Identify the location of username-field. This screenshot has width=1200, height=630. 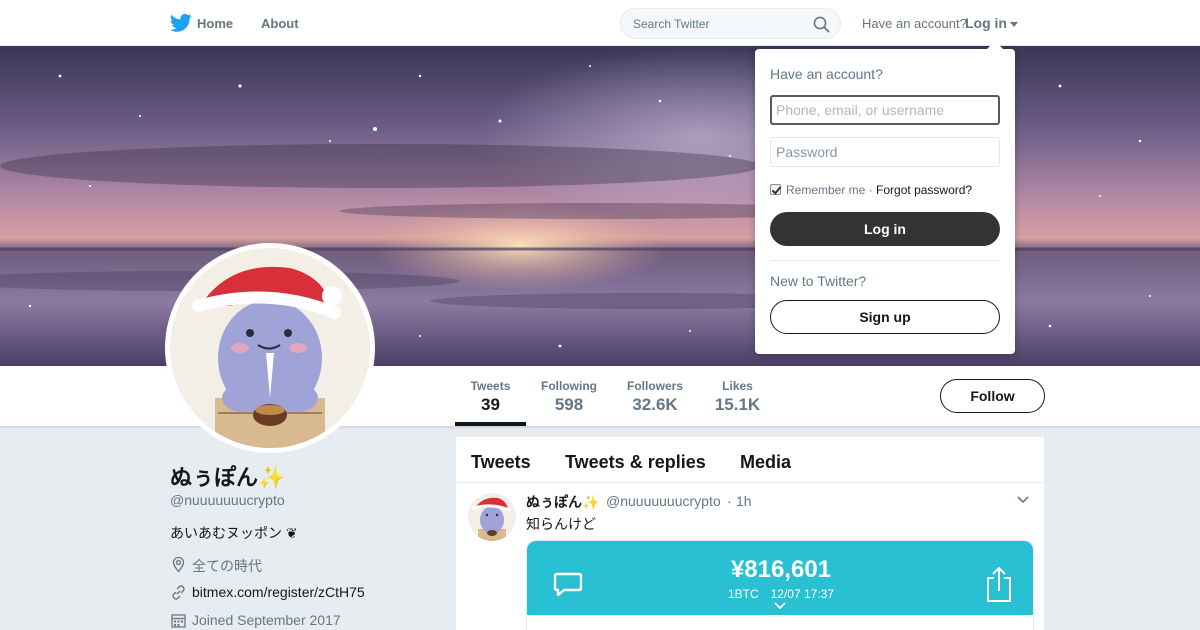
(885, 110).